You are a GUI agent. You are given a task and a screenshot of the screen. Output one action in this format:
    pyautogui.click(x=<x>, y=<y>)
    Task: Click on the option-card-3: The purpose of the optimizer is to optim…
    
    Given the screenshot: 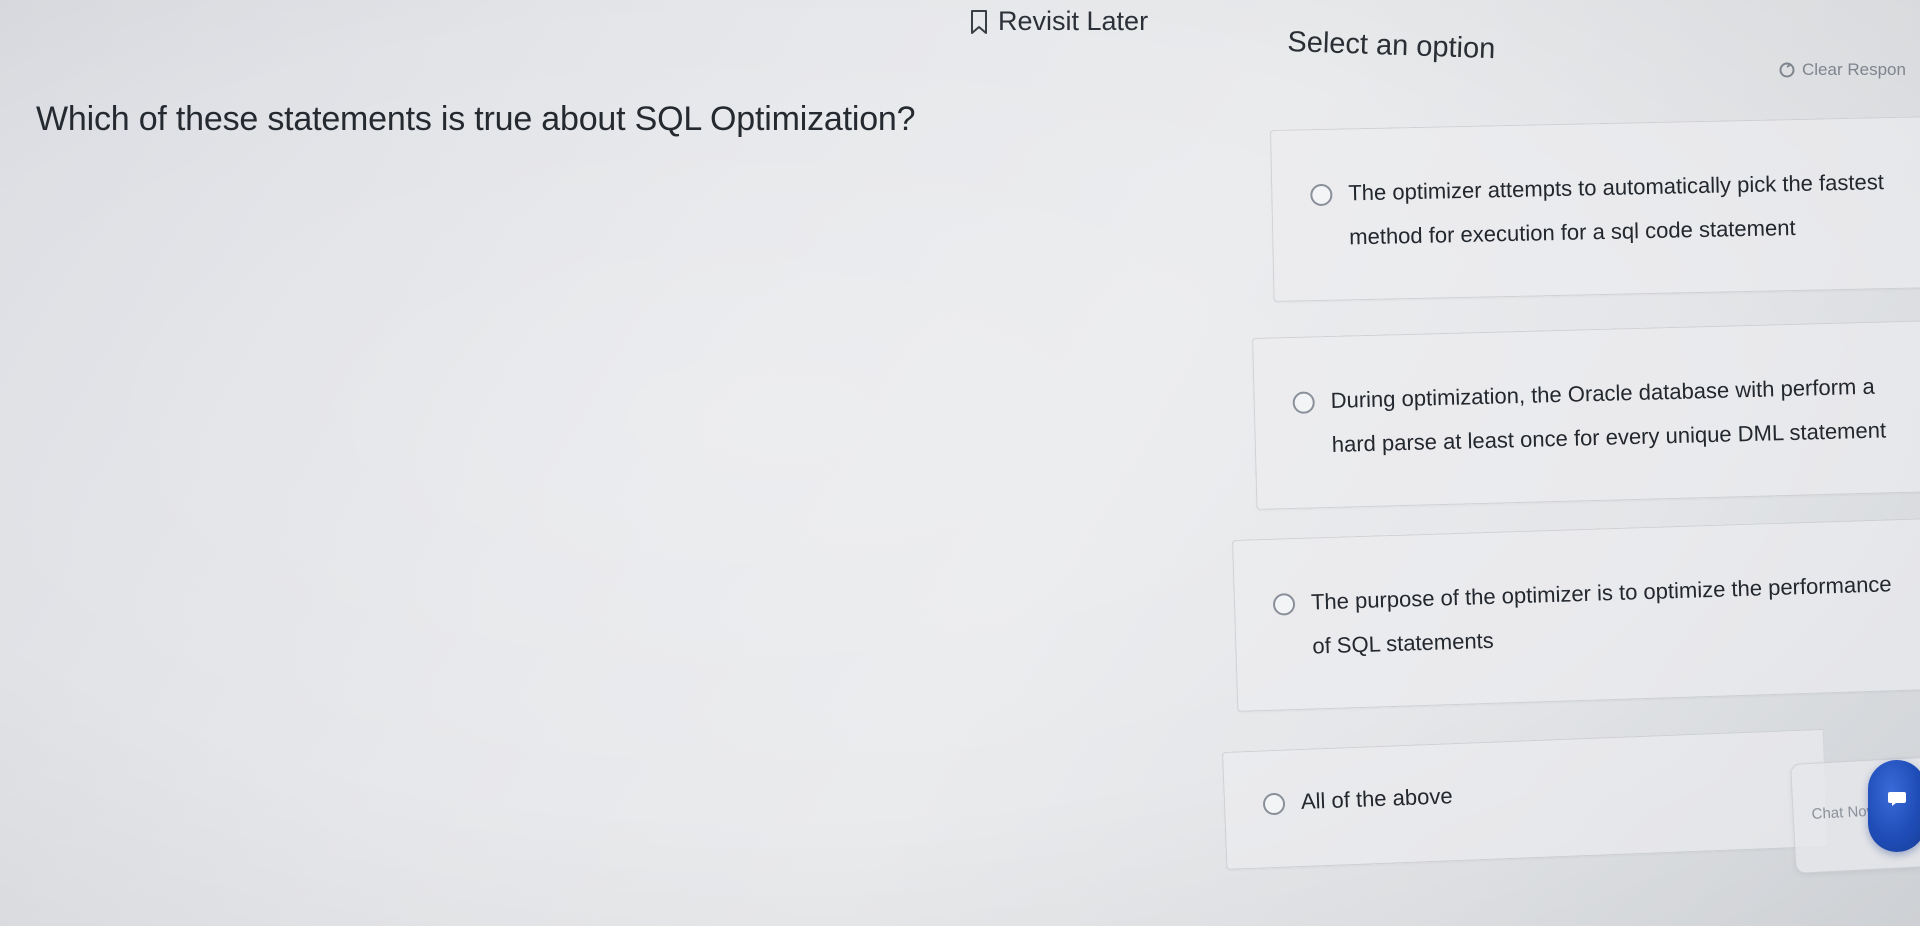 What is the action you would take?
    pyautogui.click(x=1576, y=614)
    